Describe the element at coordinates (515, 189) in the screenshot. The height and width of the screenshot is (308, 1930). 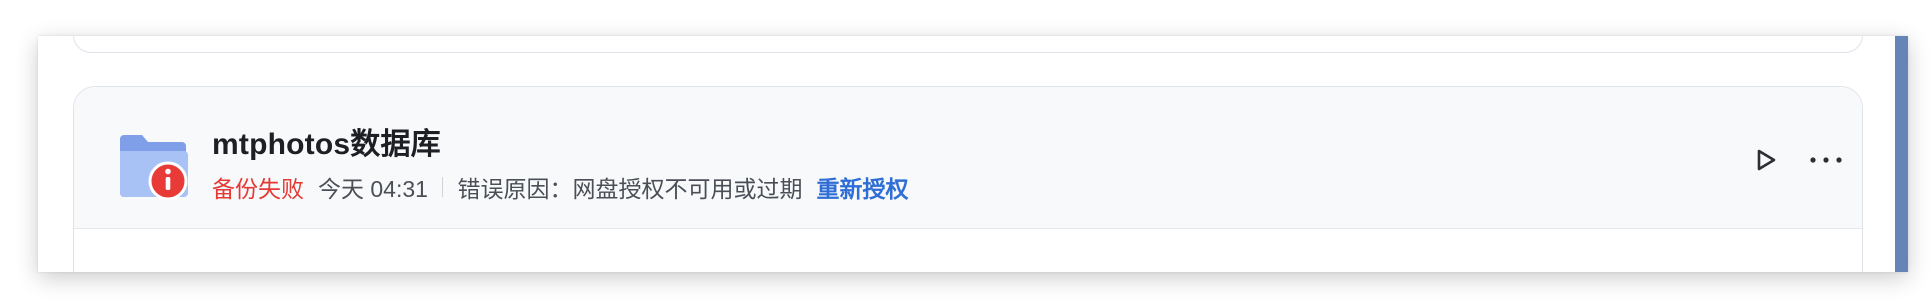
I see `error-label: 错误原因：` at that location.